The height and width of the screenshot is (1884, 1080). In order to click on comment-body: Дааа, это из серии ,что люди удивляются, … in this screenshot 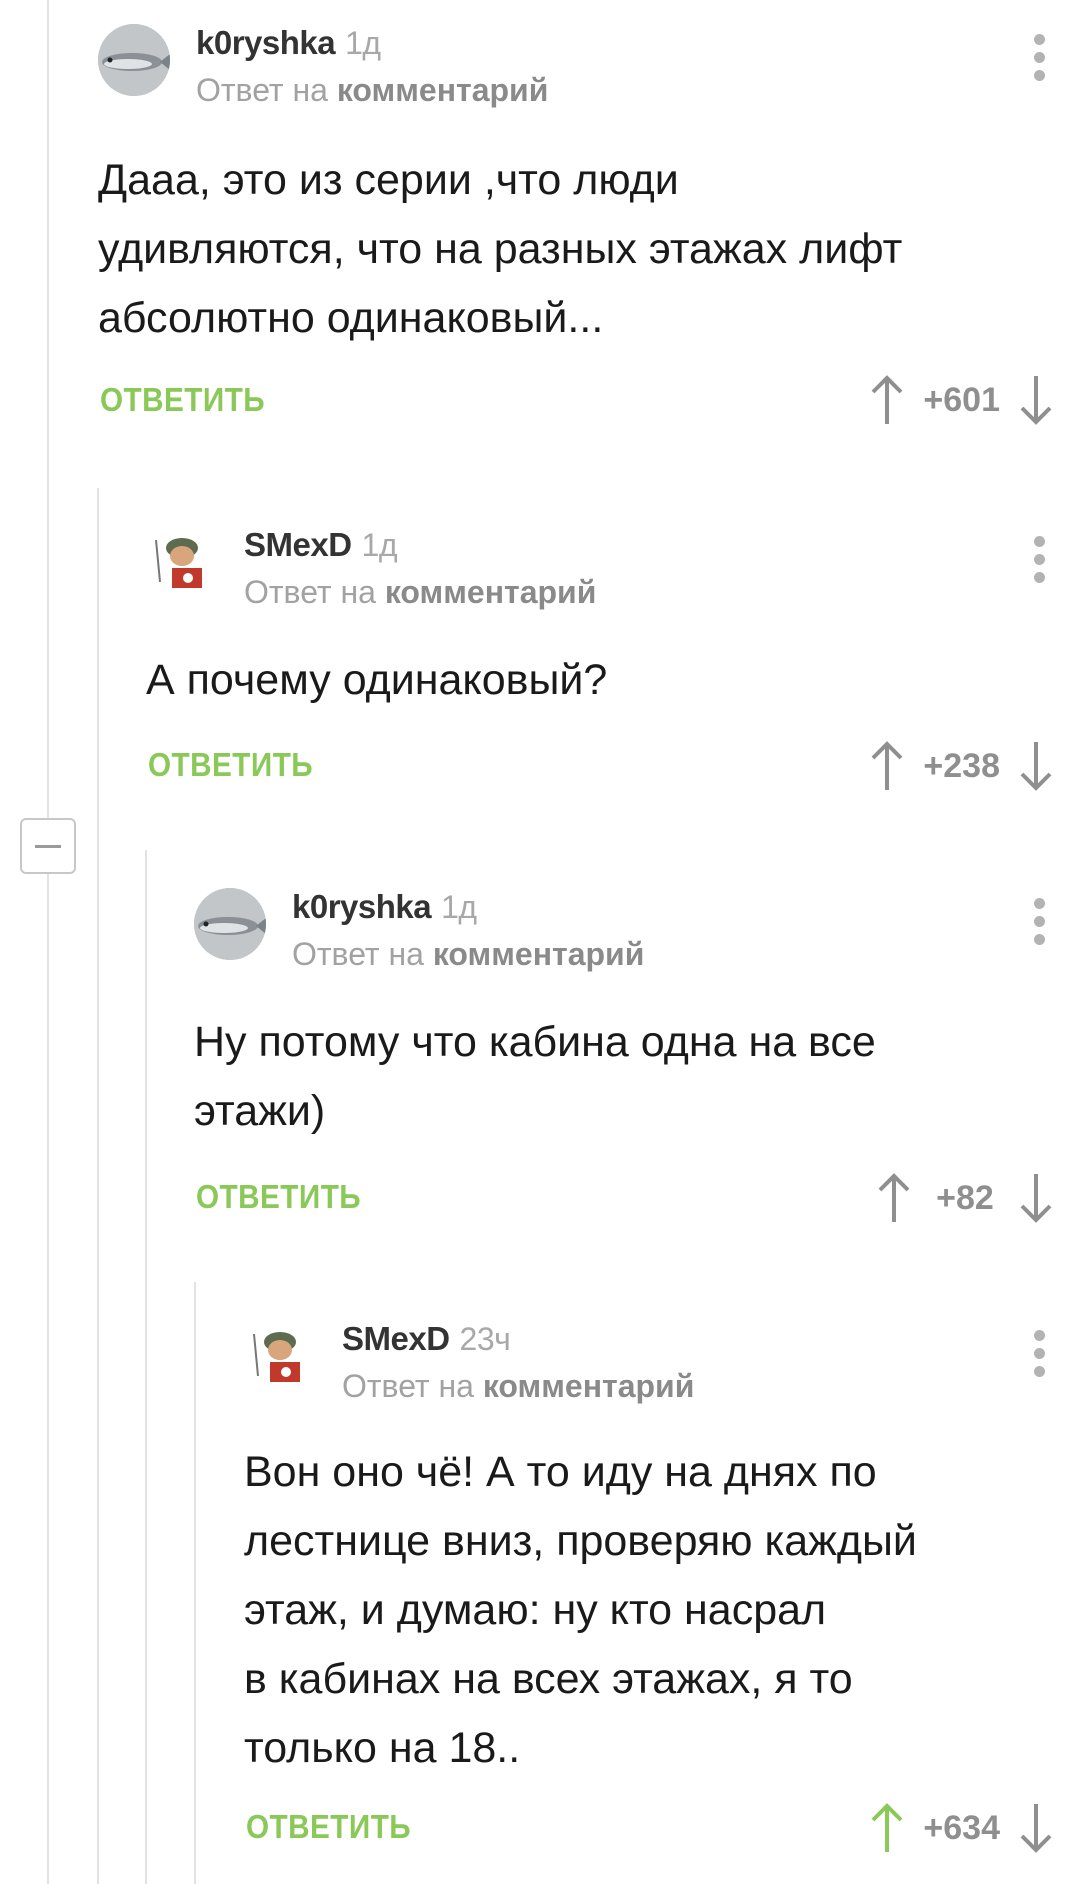, I will do `click(500, 249)`.